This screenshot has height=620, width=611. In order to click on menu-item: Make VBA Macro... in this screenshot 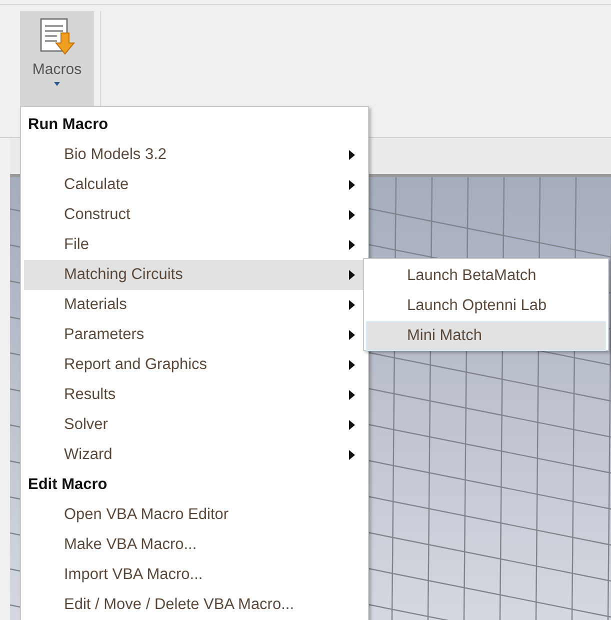, I will do `click(194, 545)`.